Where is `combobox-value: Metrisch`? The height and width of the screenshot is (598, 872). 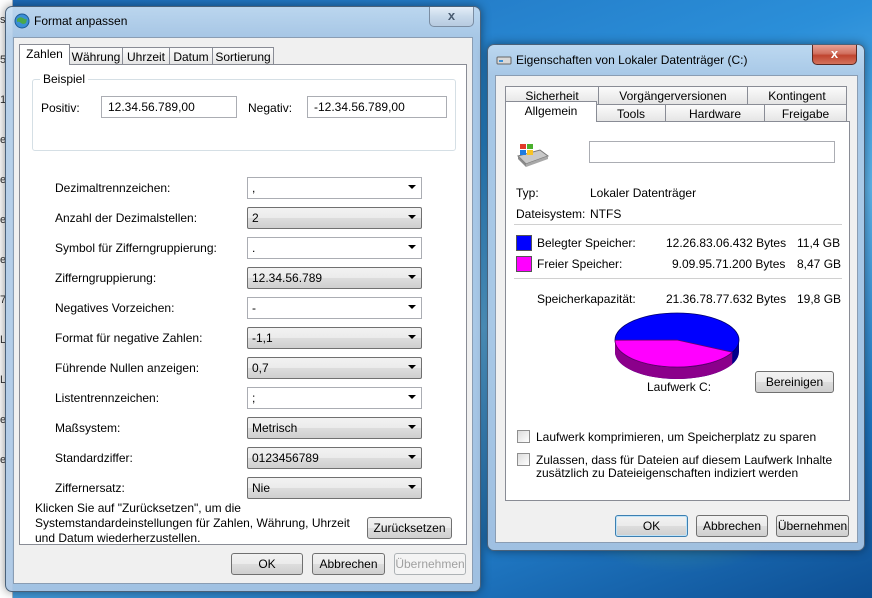
combobox-value: Metrisch is located at coordinates (275, 428).